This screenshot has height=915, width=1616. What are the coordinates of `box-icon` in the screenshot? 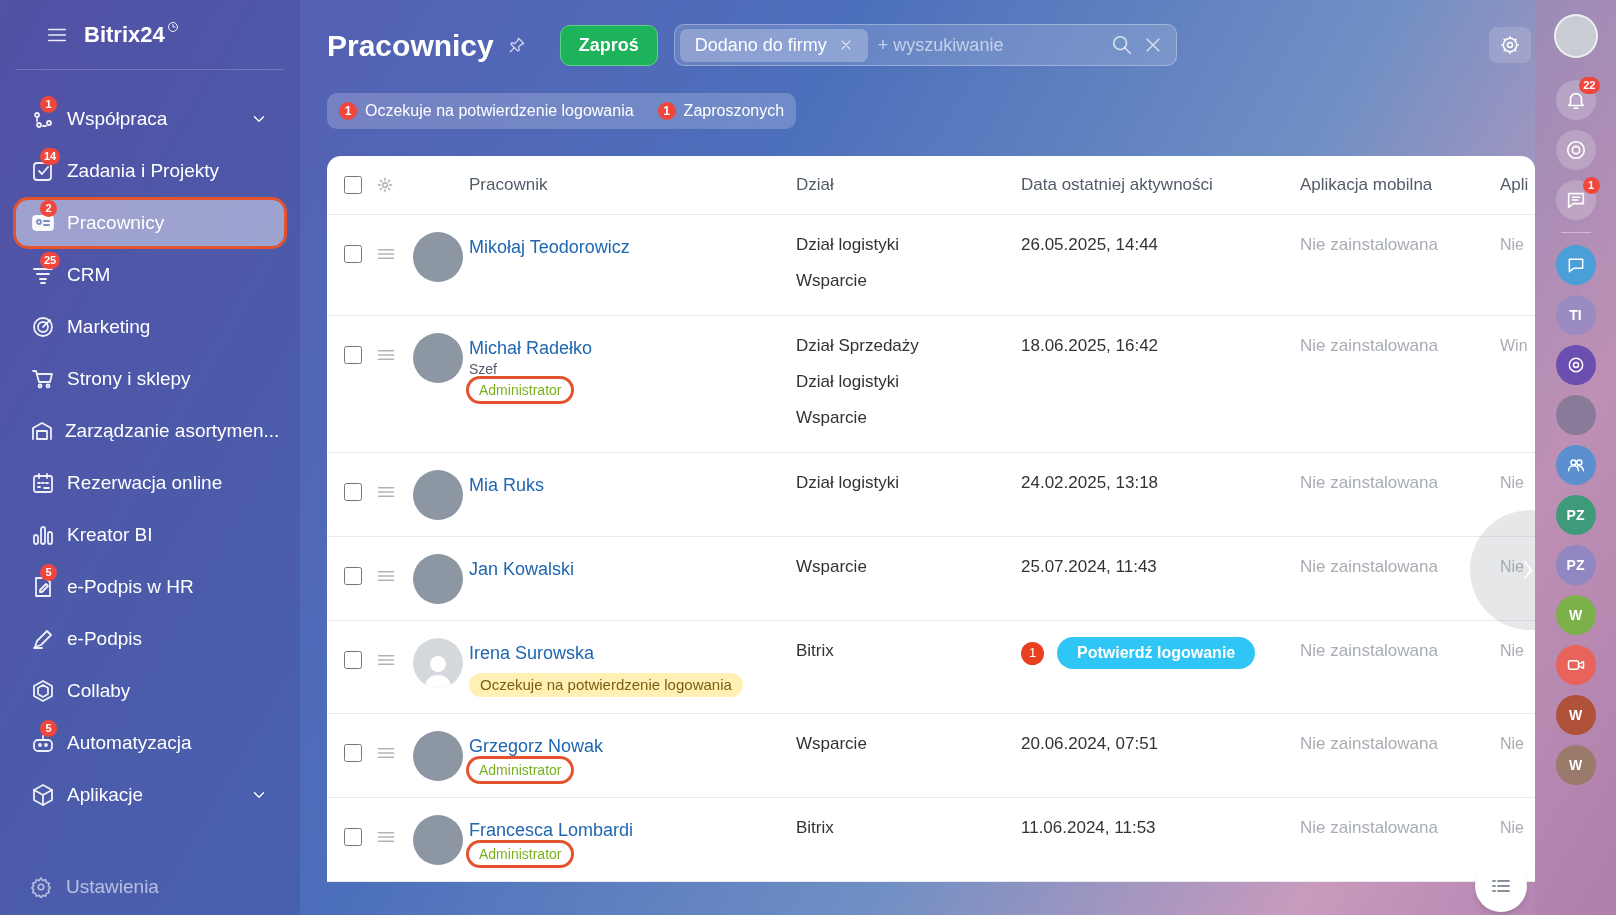 It's located at (43, 795).